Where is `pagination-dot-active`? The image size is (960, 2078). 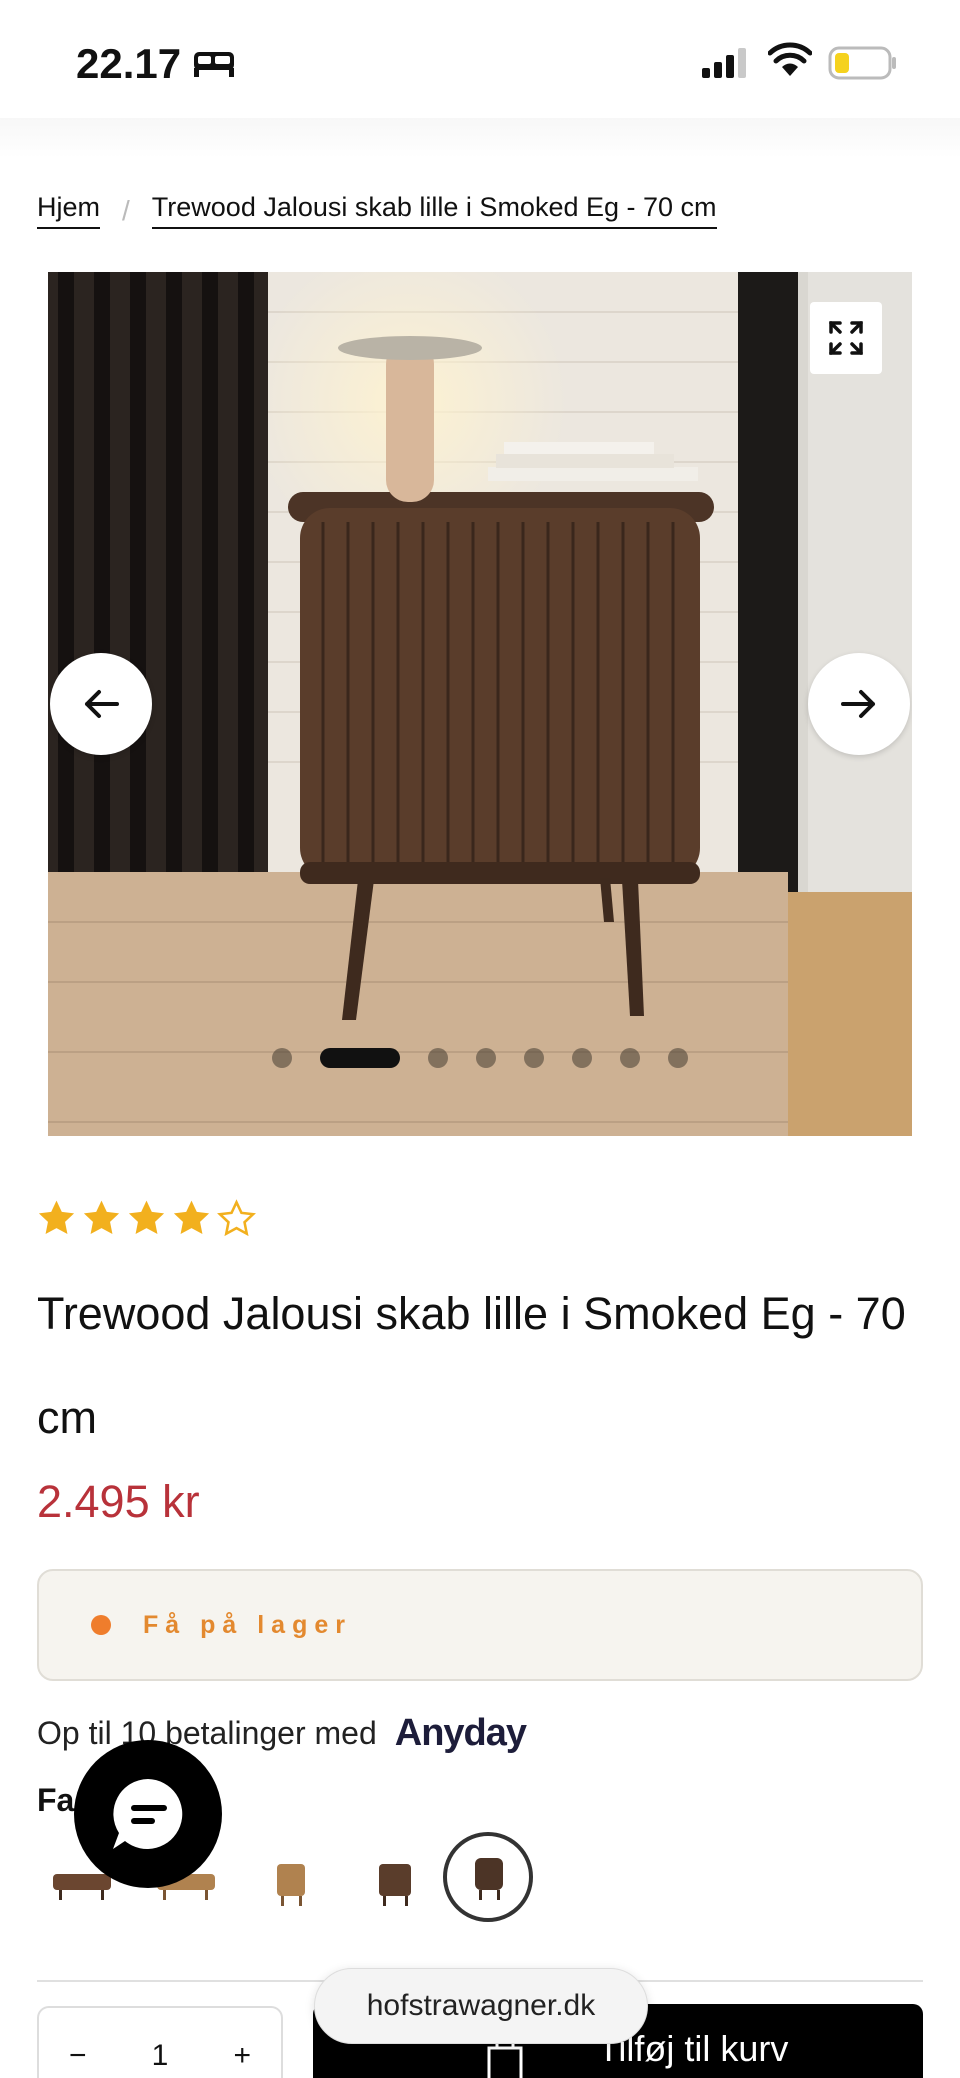
pagination-dot-active is located at coordinates (360, 1058).